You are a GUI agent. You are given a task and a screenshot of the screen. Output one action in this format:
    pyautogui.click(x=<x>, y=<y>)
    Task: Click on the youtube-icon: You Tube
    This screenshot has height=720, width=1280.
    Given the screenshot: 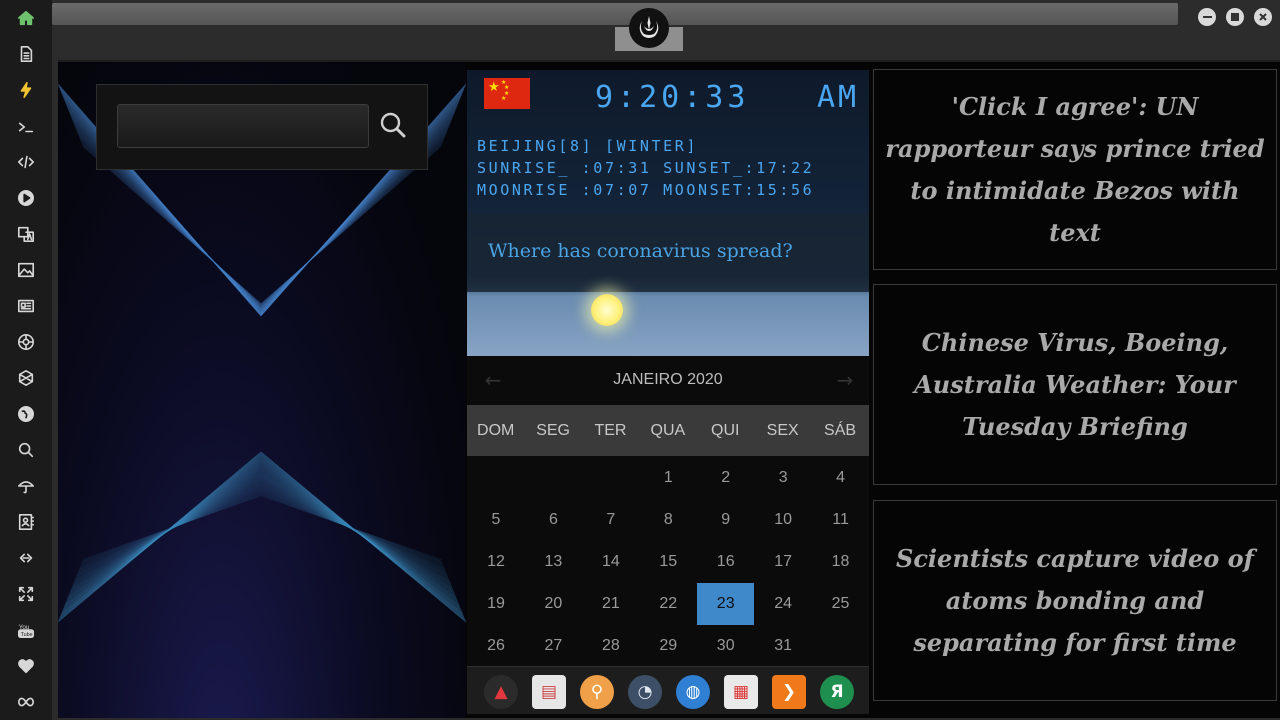 What is the action you would take?
    pyautogui.click(x=26, y=630)
    